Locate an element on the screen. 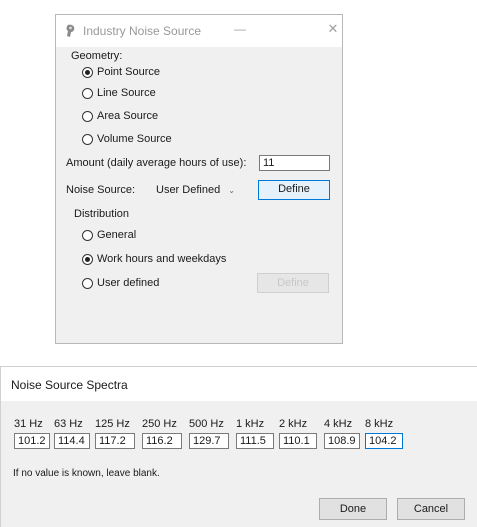  radio-point-source: Point Source is located at coordinates (121, 72).